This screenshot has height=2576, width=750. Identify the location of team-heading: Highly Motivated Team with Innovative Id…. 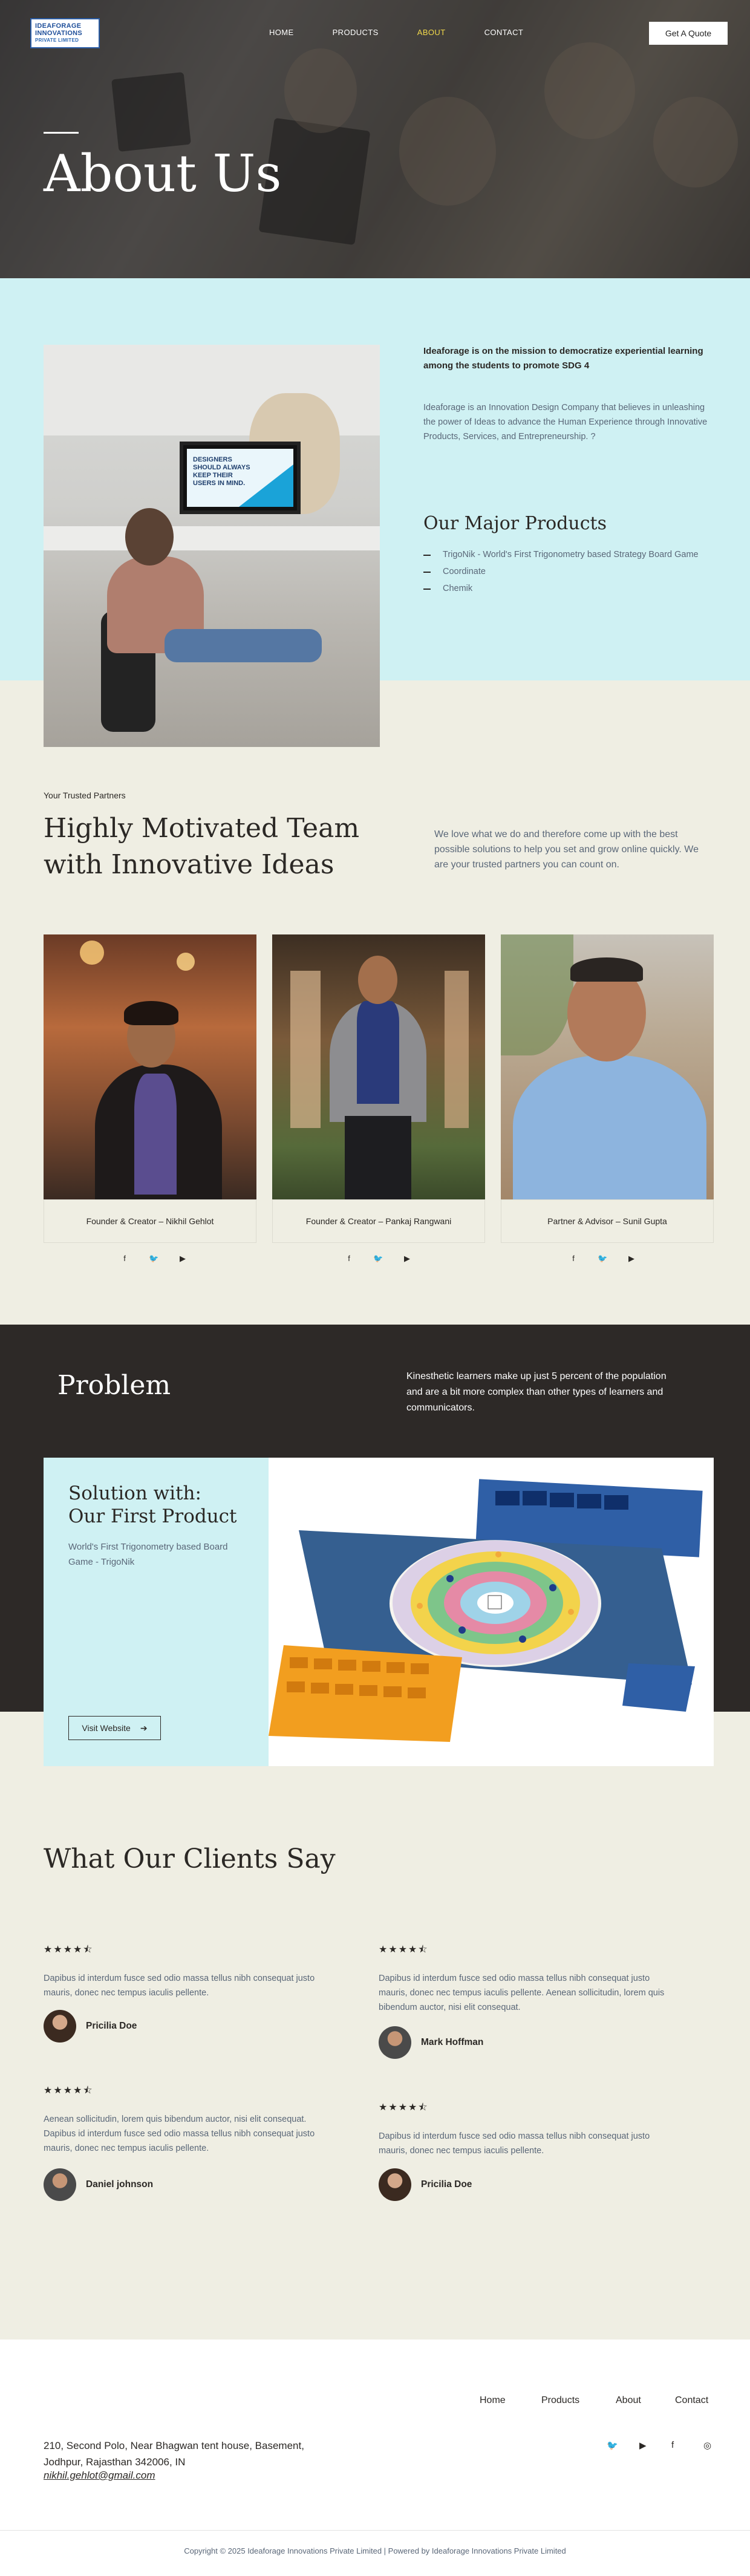
(202, 847).